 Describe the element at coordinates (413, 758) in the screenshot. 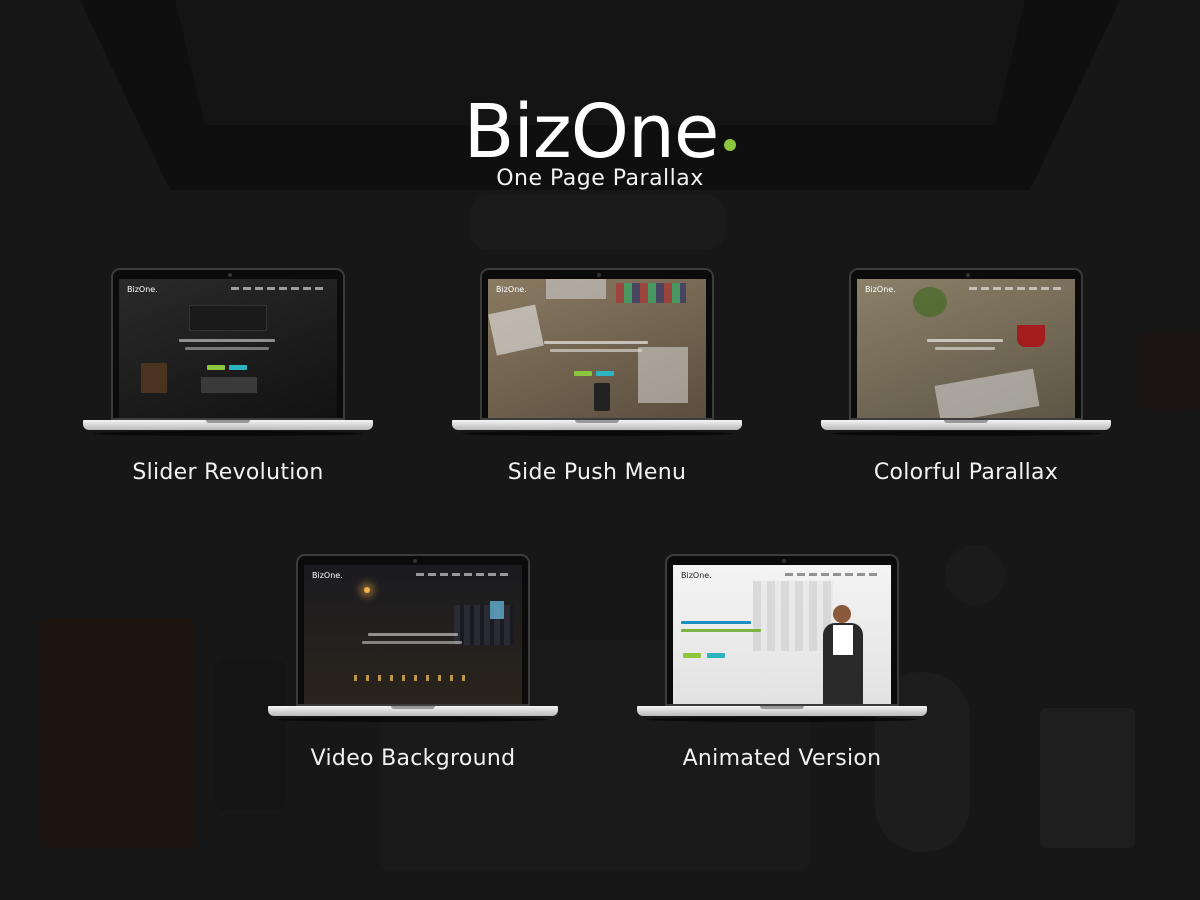

I see `demo-label: Video Background` at that location.